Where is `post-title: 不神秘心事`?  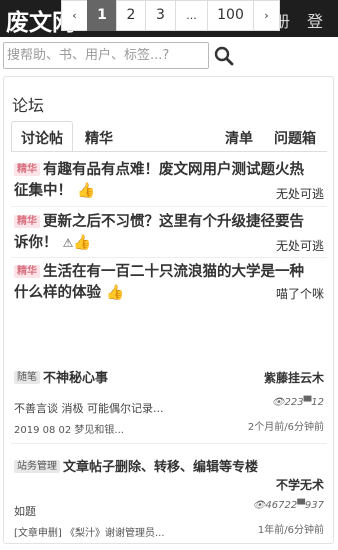 post-title: 不神秘心事 is located at coordinates (75, 378).